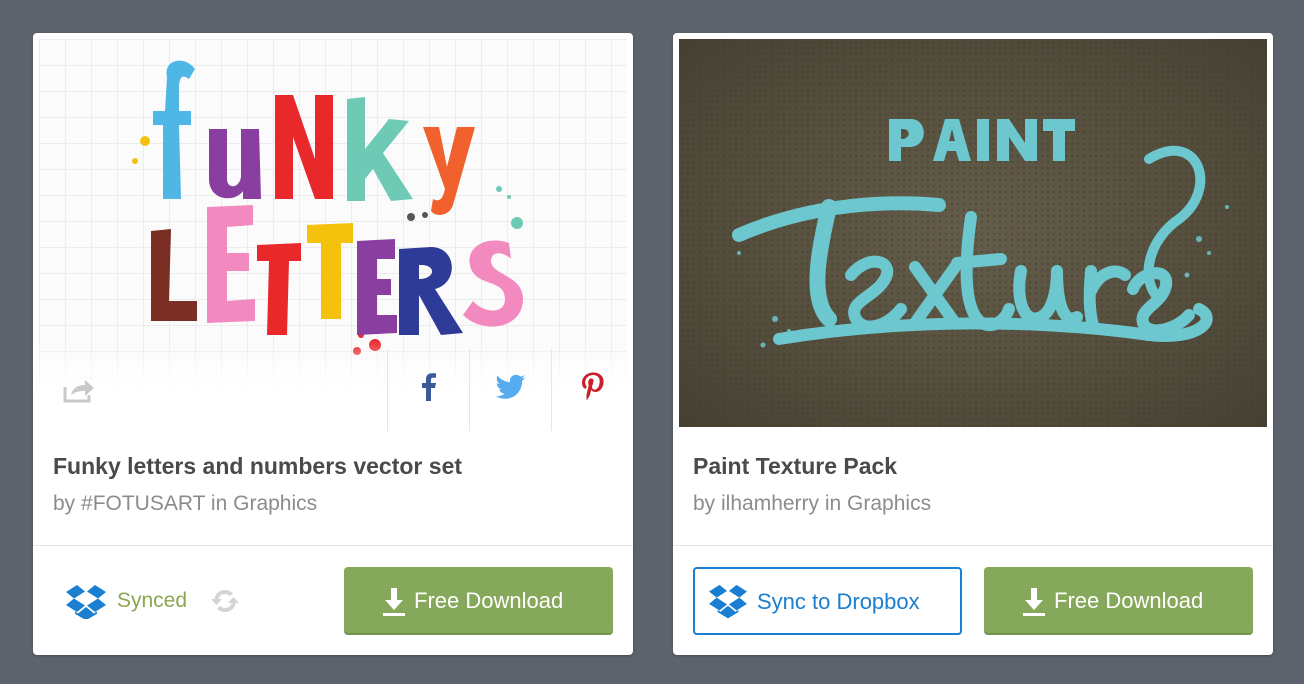 This screenshot has width=1304, height=684. I want to click on pinterest-share-button, so click(592, 390).